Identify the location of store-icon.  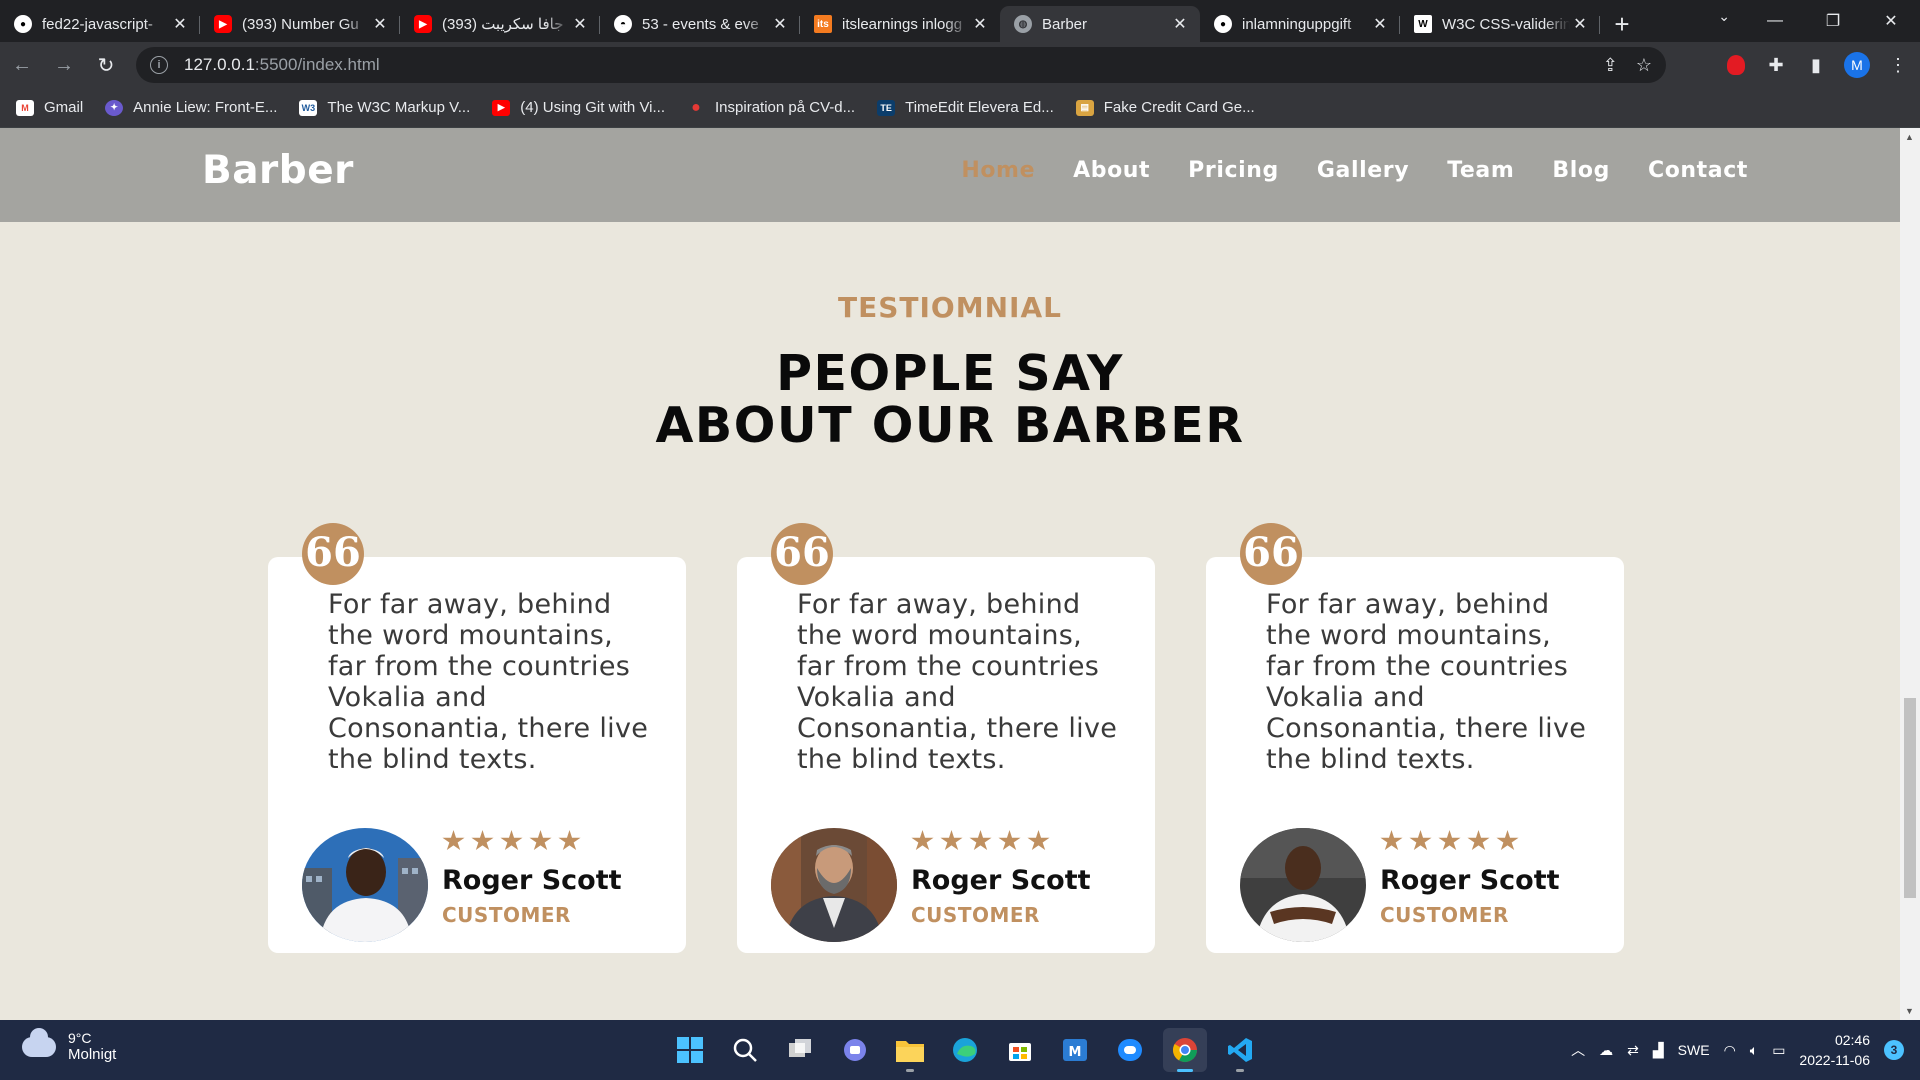
(1020, 1050).